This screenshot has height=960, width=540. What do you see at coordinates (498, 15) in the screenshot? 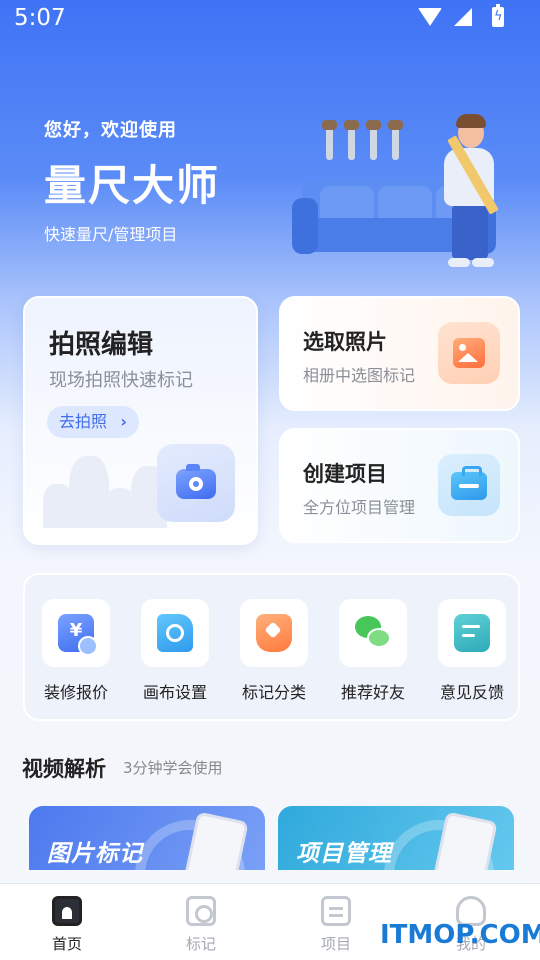
I see `battery-icon` at bounding box center [498, 15].